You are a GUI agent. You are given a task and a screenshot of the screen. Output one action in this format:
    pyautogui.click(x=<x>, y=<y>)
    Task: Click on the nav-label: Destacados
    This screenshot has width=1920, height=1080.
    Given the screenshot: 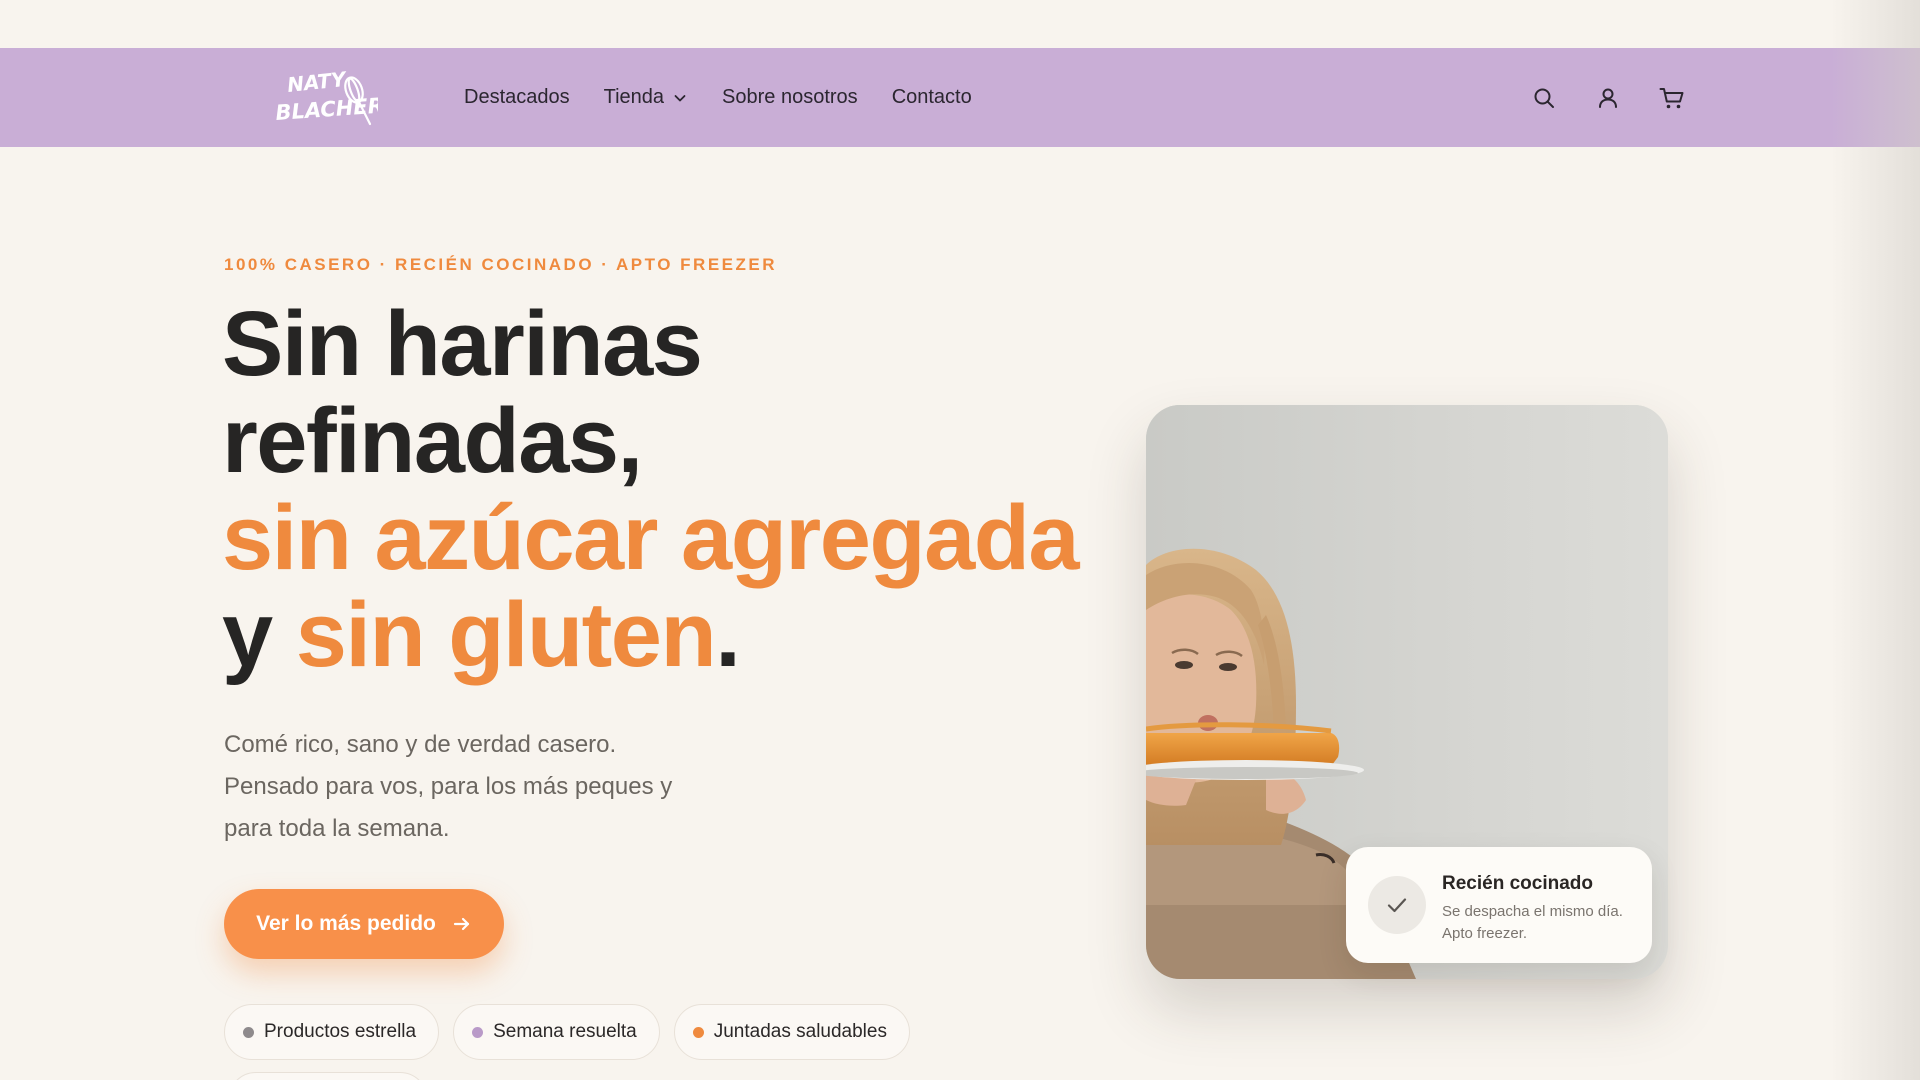 What is the action you would take?
    pyautogui.click(x=517, y=97)
    